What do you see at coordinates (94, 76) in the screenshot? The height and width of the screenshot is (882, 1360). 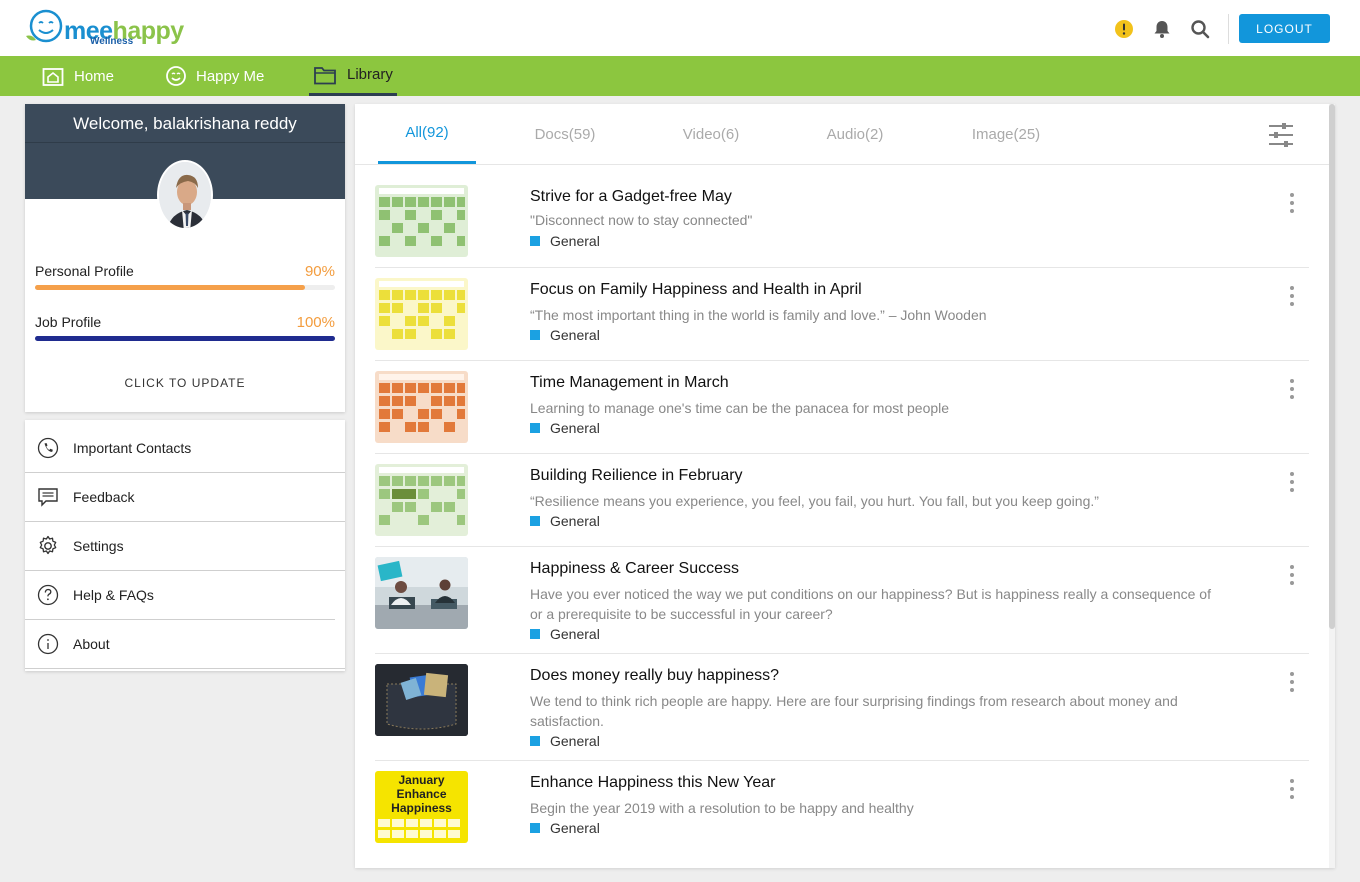 I see `nav-home-label: Home` at bounding box center [94, 76].